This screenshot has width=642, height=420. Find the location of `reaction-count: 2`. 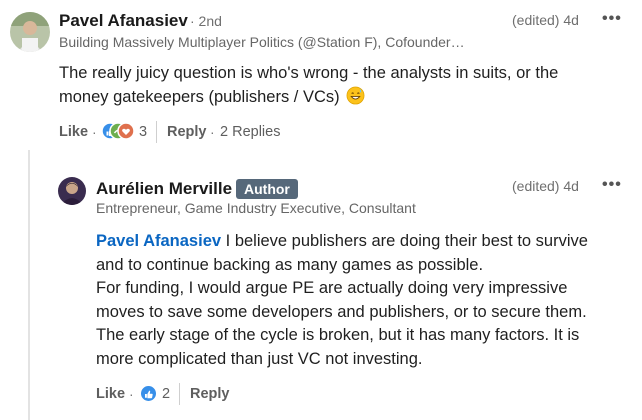

reaction-count: 2 is located at coordinates (166, 394).